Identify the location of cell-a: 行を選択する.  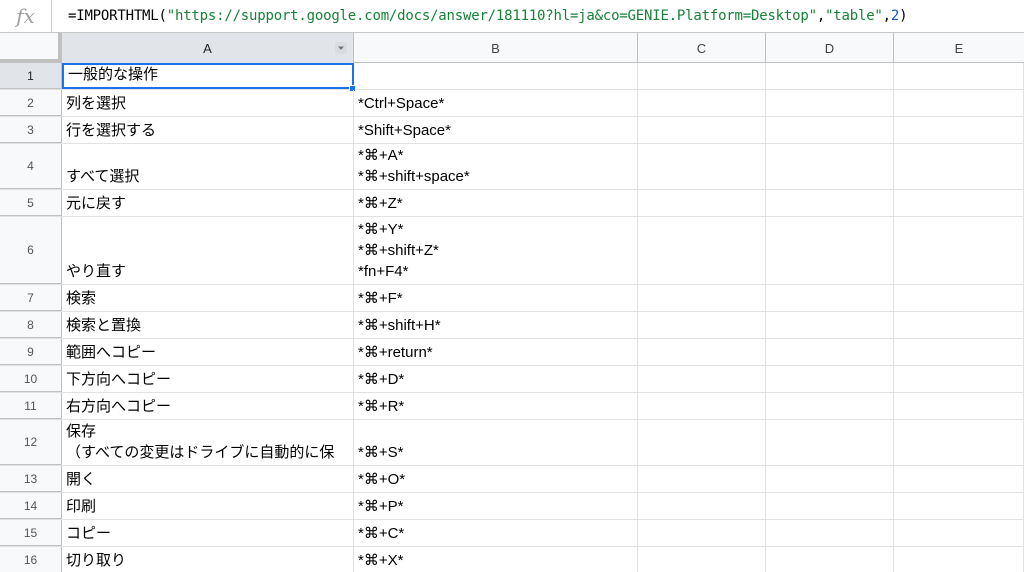
(208, 130).